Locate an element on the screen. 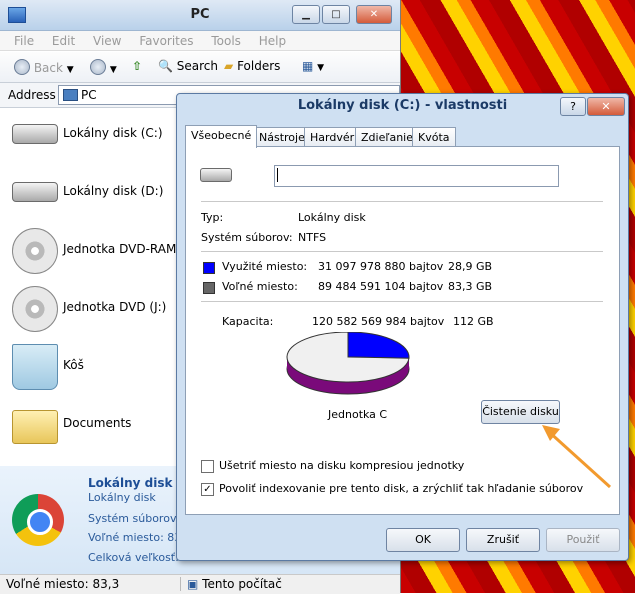 The height and width of the screenshot is (594, 635). free-space-swatch is located at coordinates (209, 288).